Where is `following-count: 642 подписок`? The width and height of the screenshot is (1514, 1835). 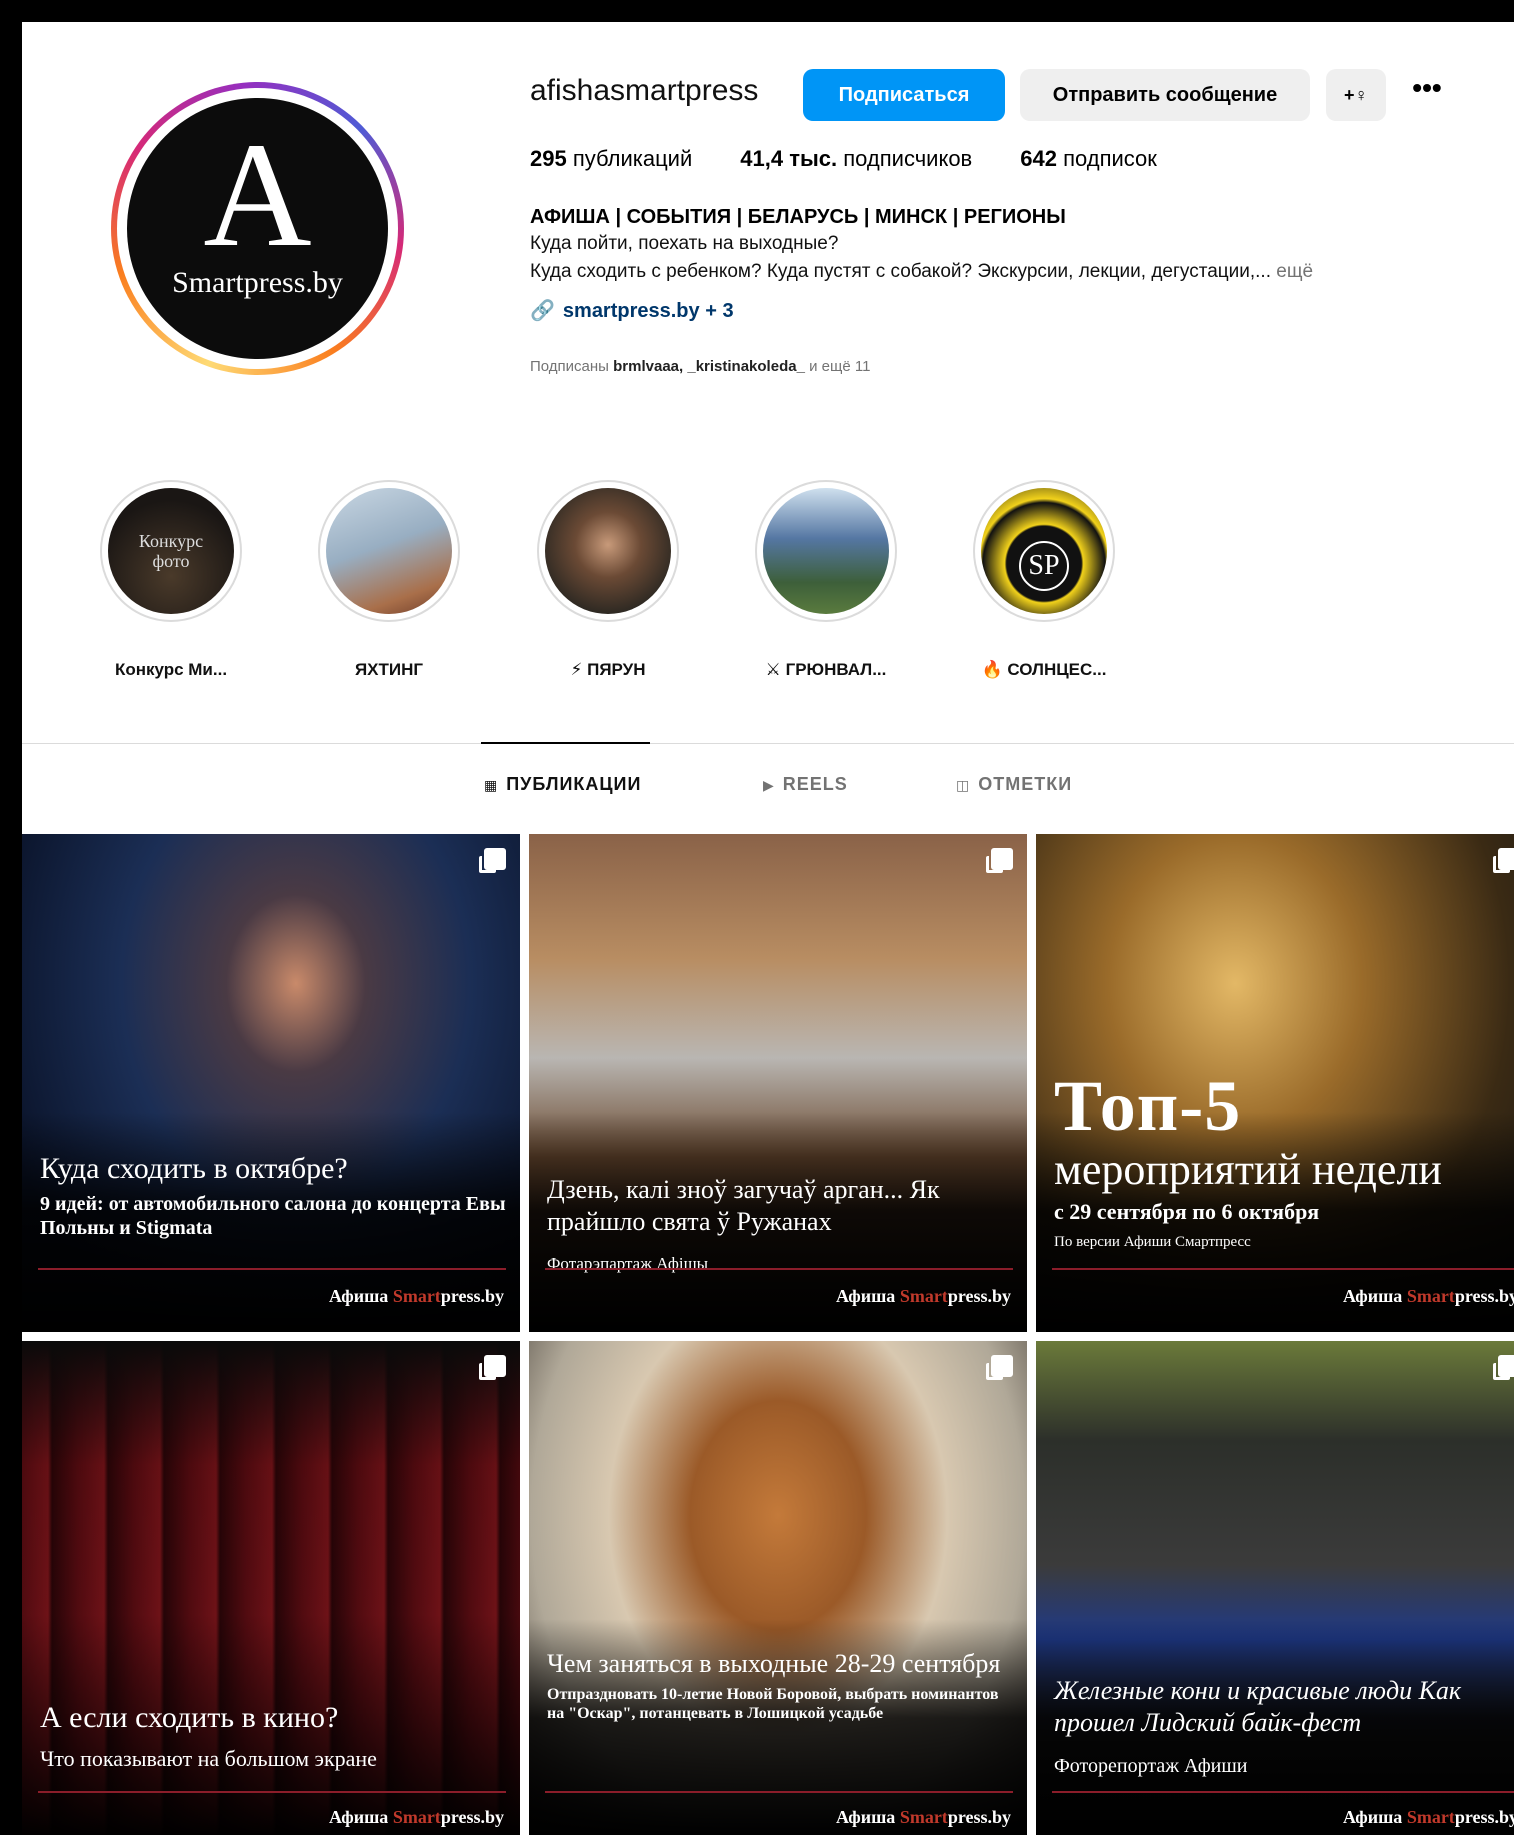
following-count: 642 подписок is located at coordinates (1088, 159).